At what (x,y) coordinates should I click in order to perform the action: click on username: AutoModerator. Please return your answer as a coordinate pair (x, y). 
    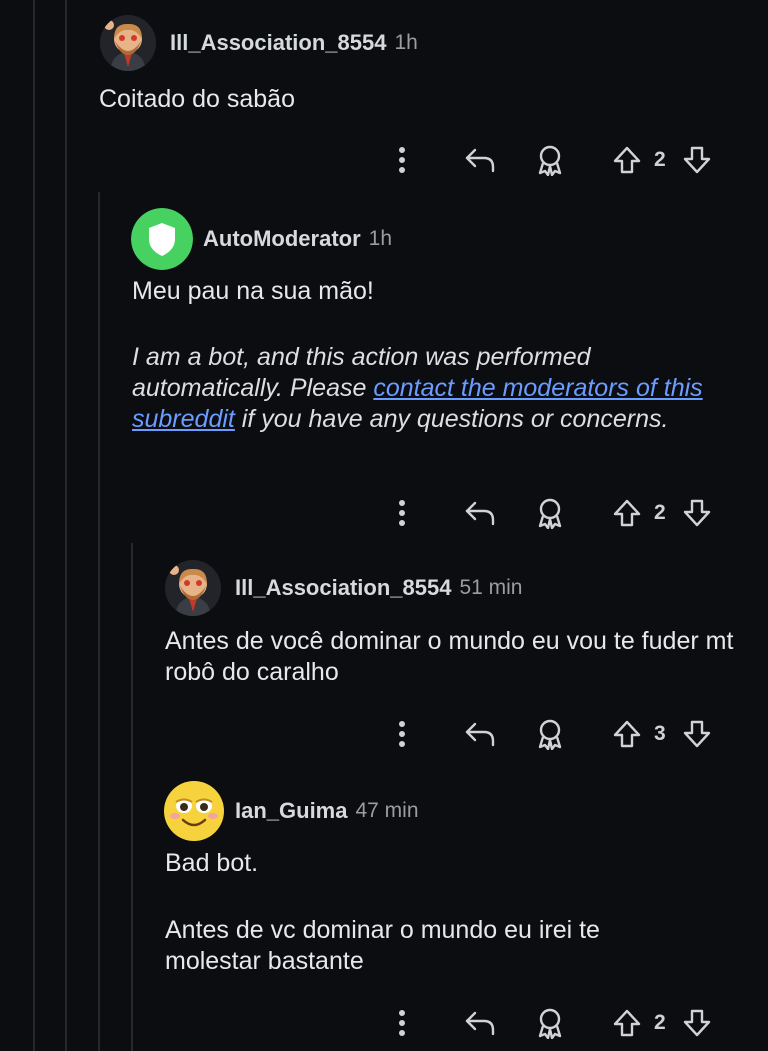
    Looking at the image, I should click on (282, 239).